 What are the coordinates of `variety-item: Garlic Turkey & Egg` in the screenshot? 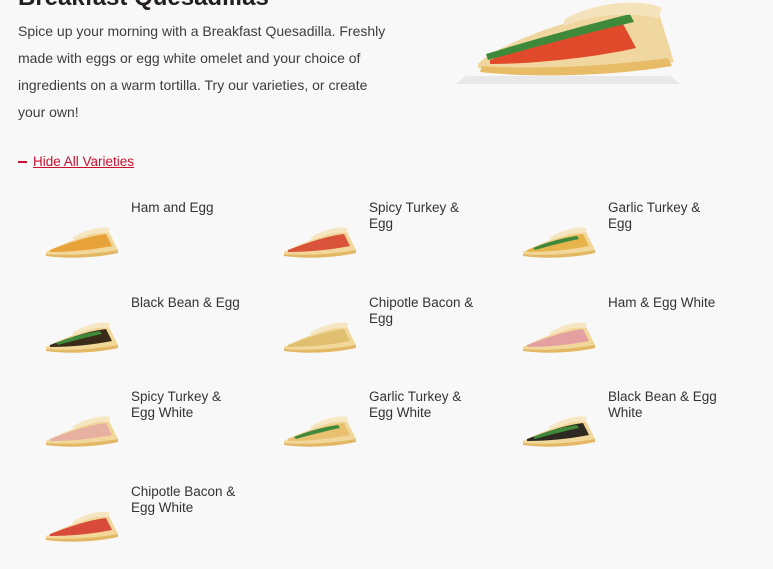 It's located at (619, 240).